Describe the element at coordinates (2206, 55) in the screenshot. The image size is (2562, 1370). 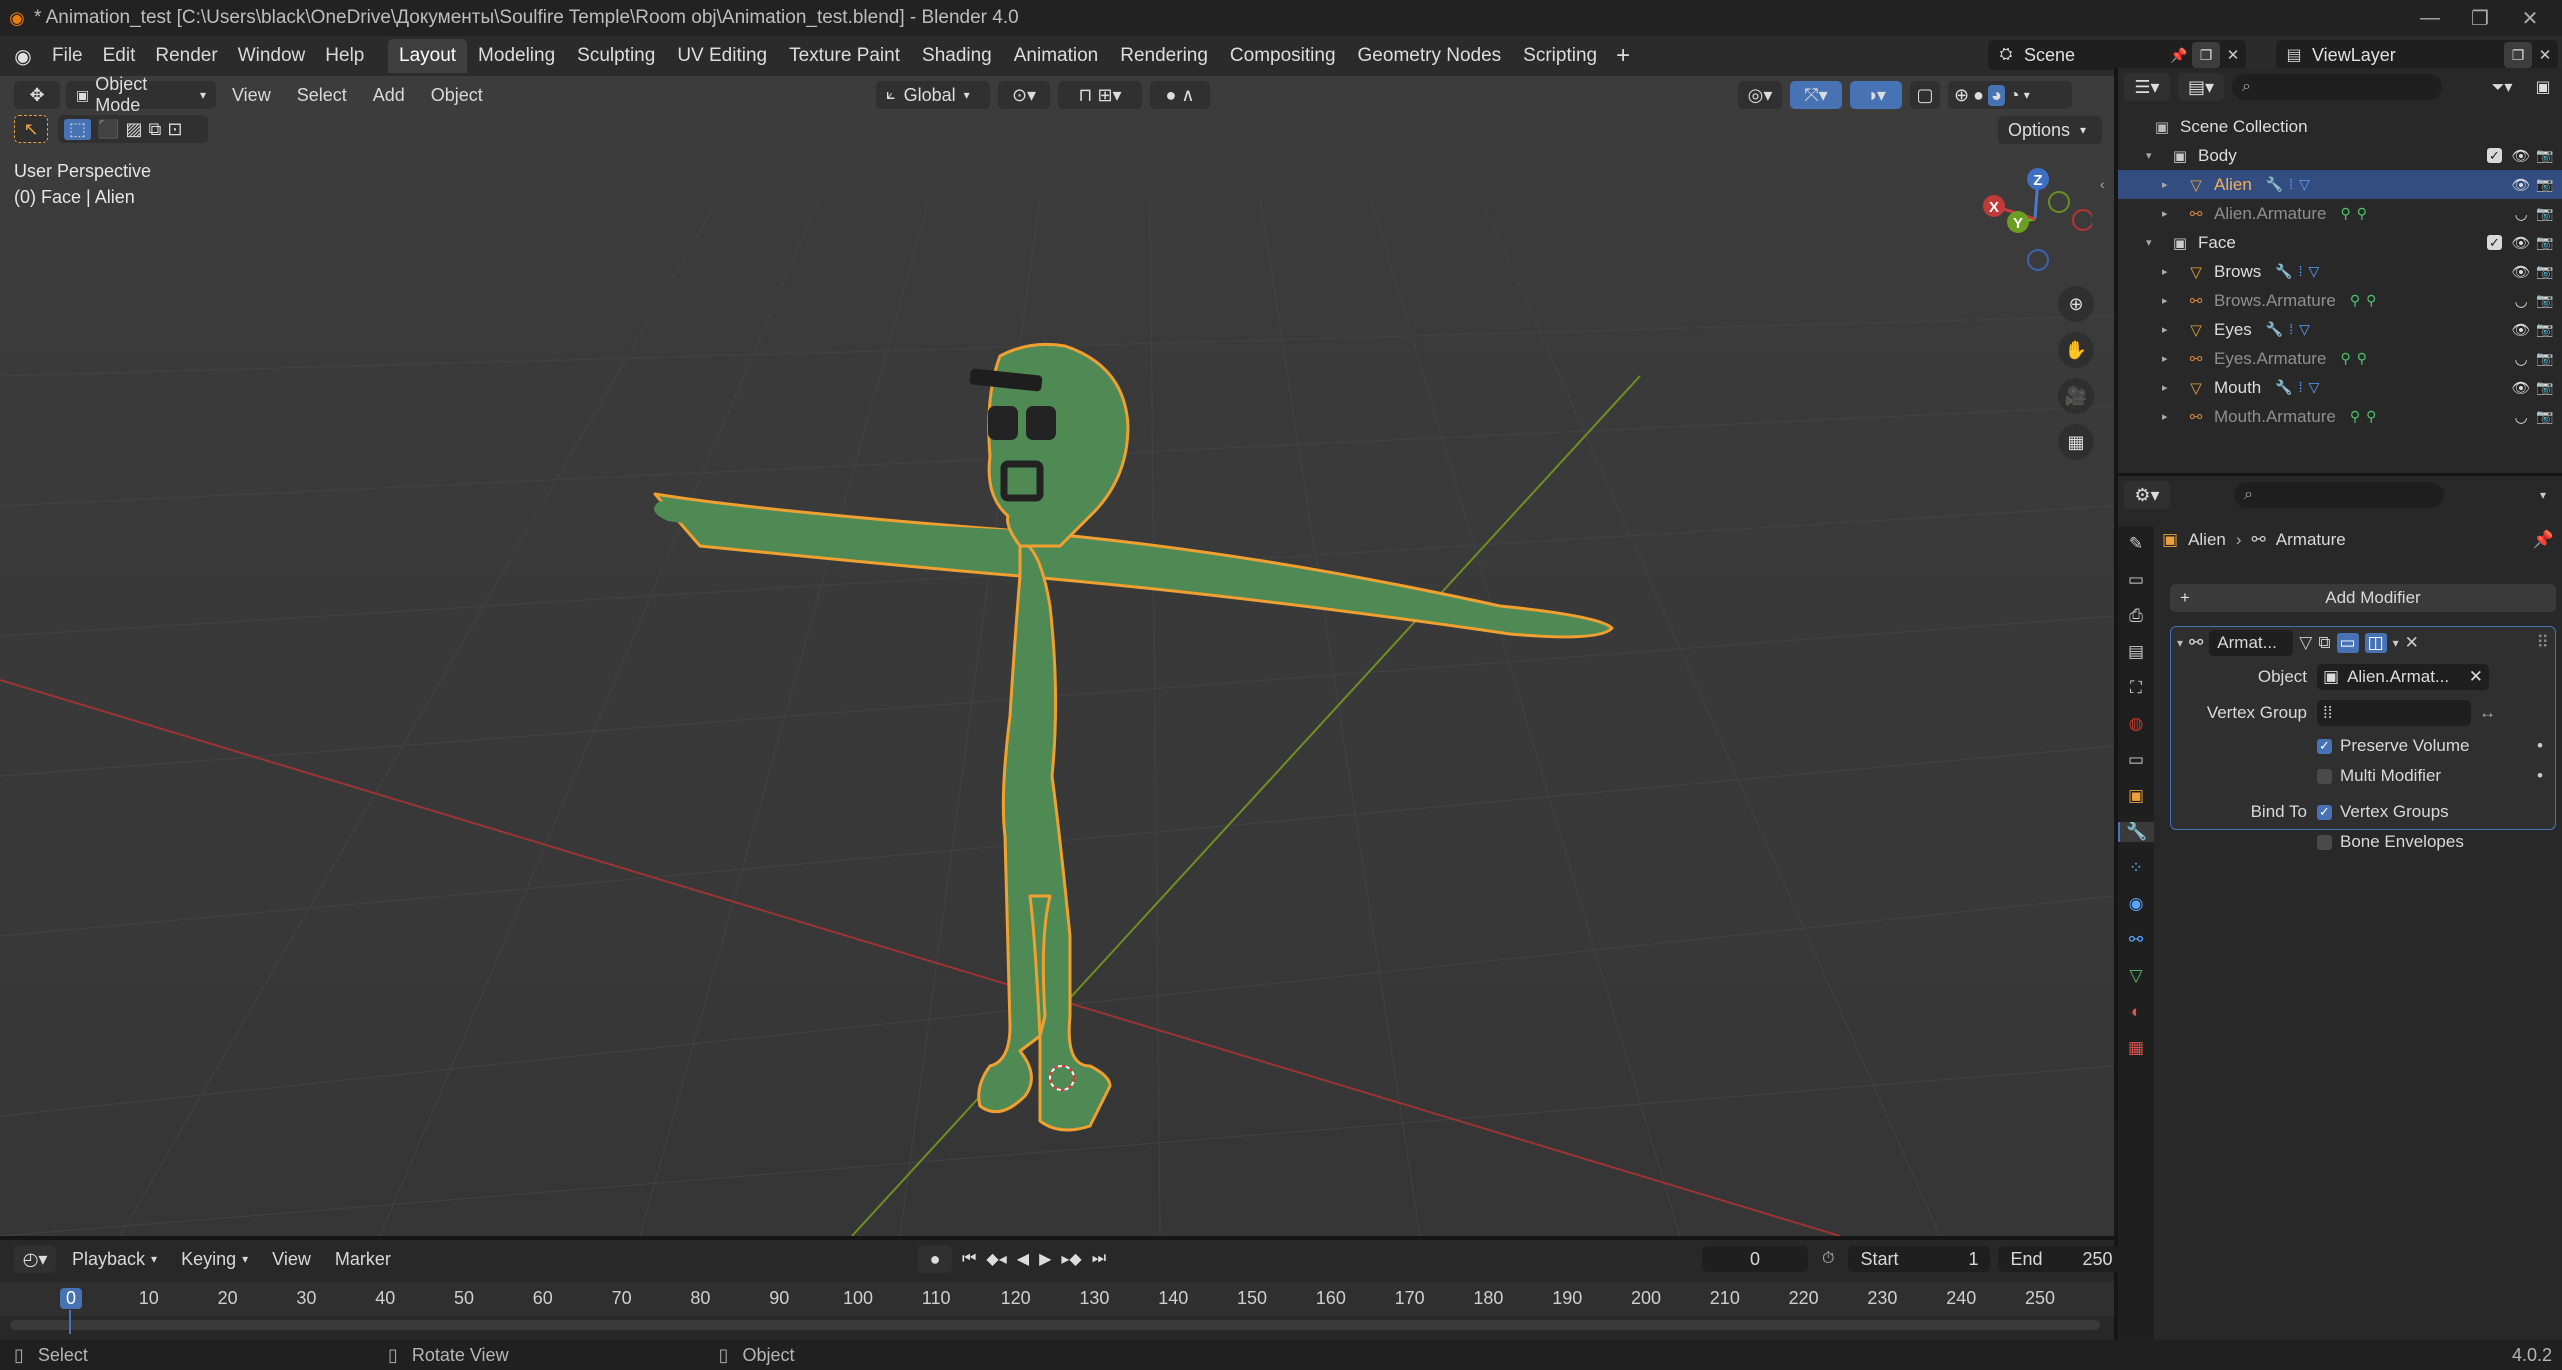
I see `new-scene-icon: ❐` at that location.